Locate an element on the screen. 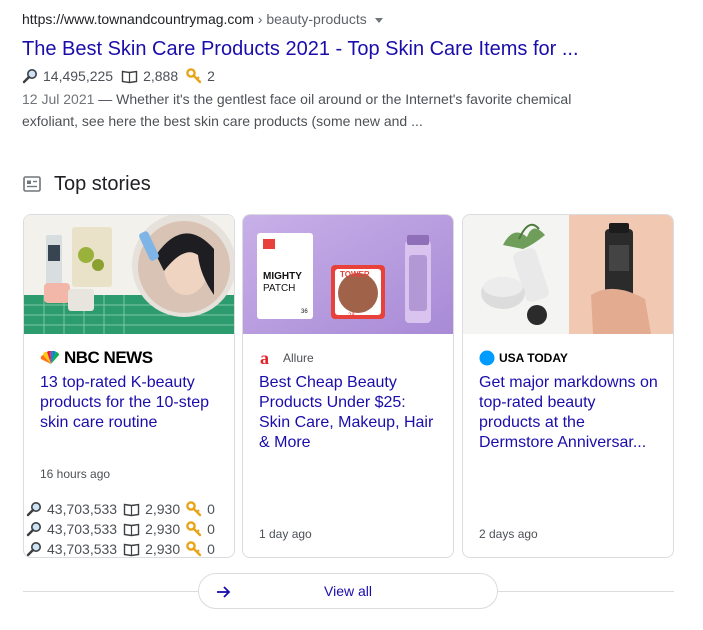 Image resolution: width=703 pixels, height=630 pixels. view-all-label: View all is located at coordinates (348, 591).